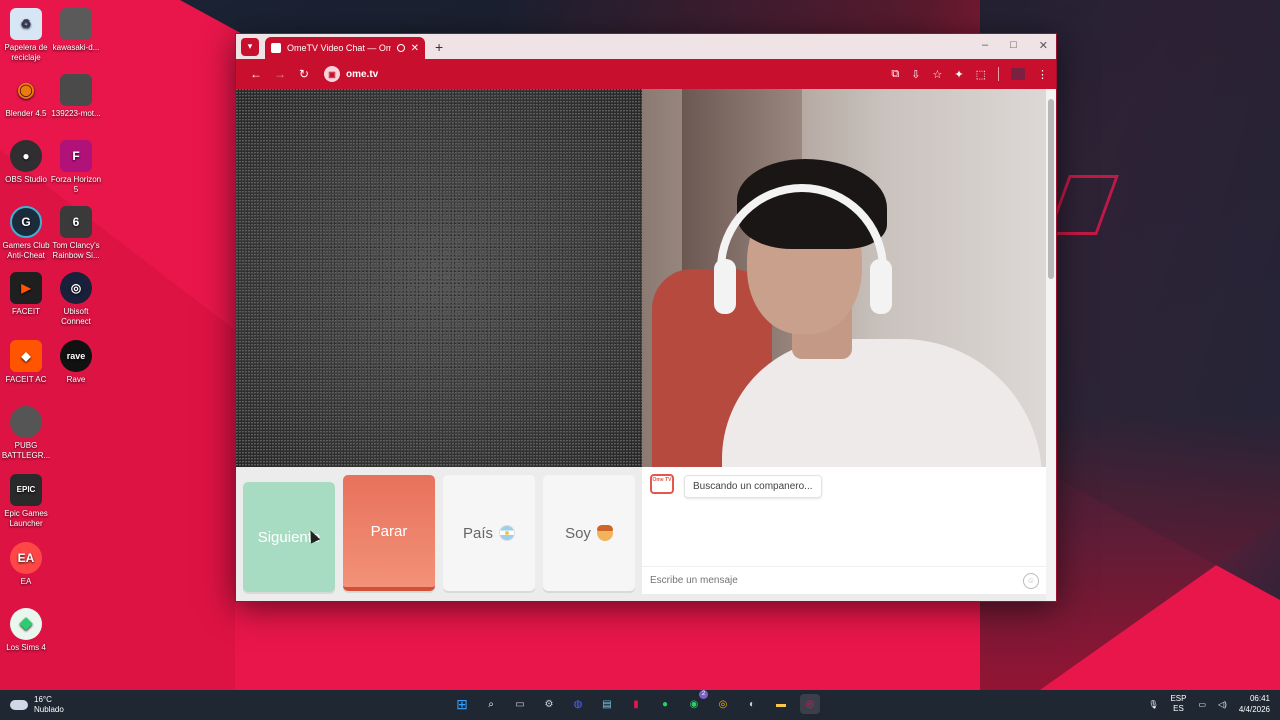 The width and height of the screenshot is (1280, 720). What do you see at coordinates (752, 704) in the screenshot?
I see `gamersclub-taskbar-icon: ◐` at bounding box center [752, 704].